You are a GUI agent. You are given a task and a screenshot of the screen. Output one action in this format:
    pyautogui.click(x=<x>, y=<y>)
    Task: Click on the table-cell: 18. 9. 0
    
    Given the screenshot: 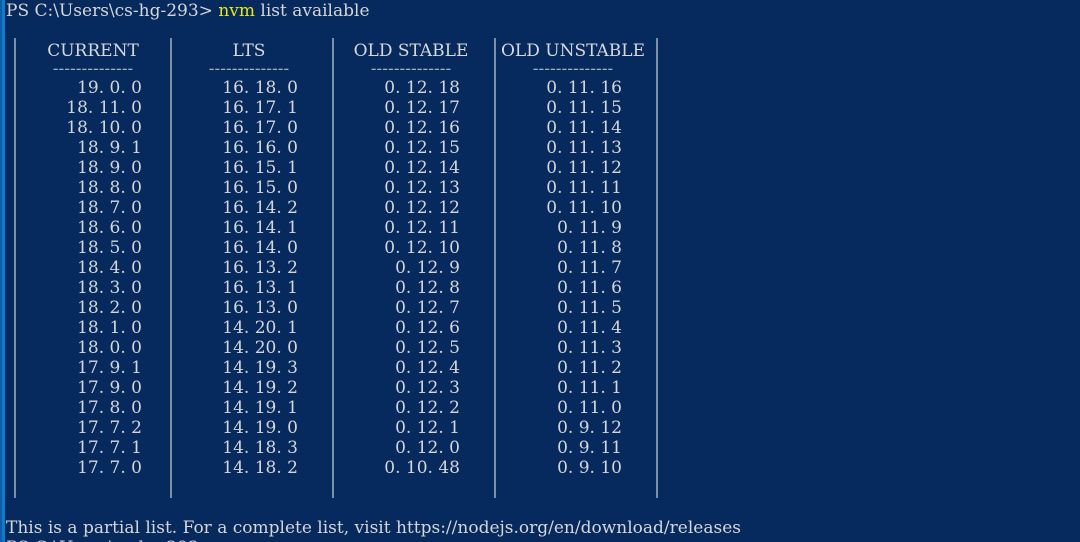 What is the action you would take?
    pyautogui.click(x=109, y=168)
    